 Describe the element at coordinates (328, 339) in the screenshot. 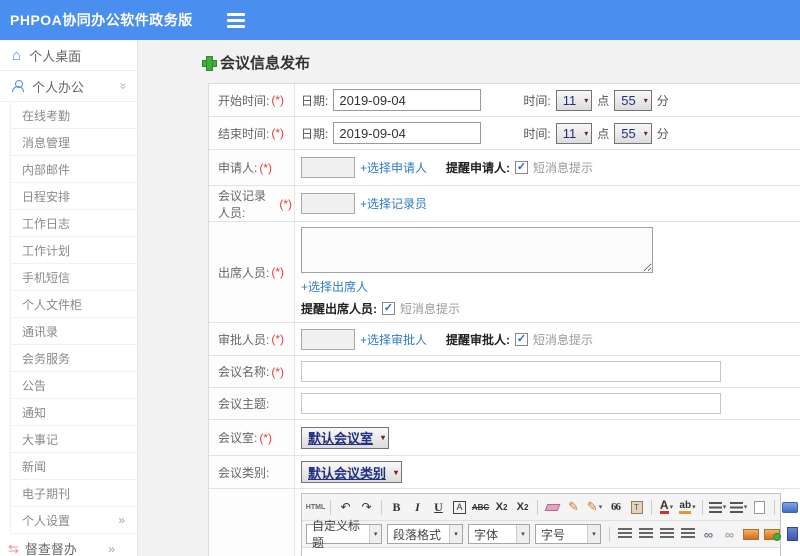

I see `approver-input` at that location.